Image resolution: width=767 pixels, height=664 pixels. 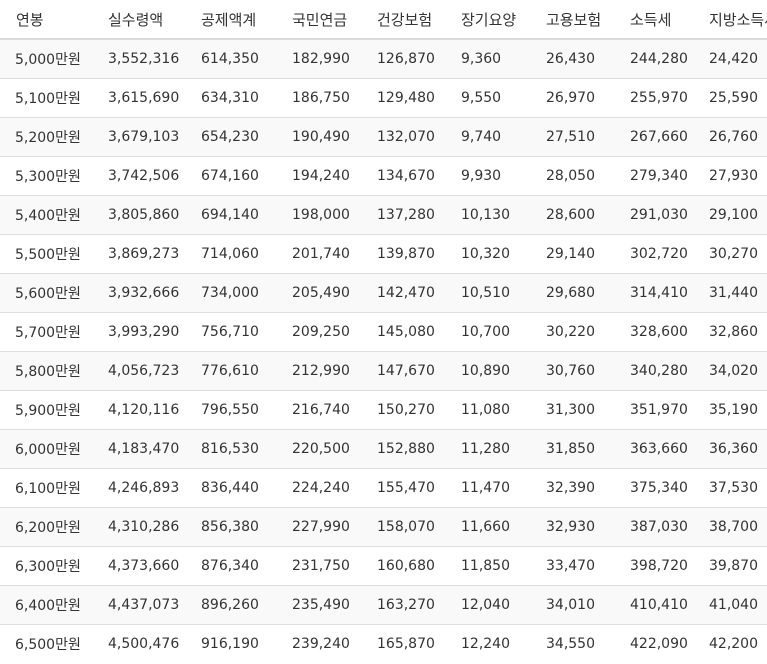 What do you see at coordinates (48, 410) in the screenshot?
I see `cell-salary: 5,900만원` at bounding box center [48, 410].